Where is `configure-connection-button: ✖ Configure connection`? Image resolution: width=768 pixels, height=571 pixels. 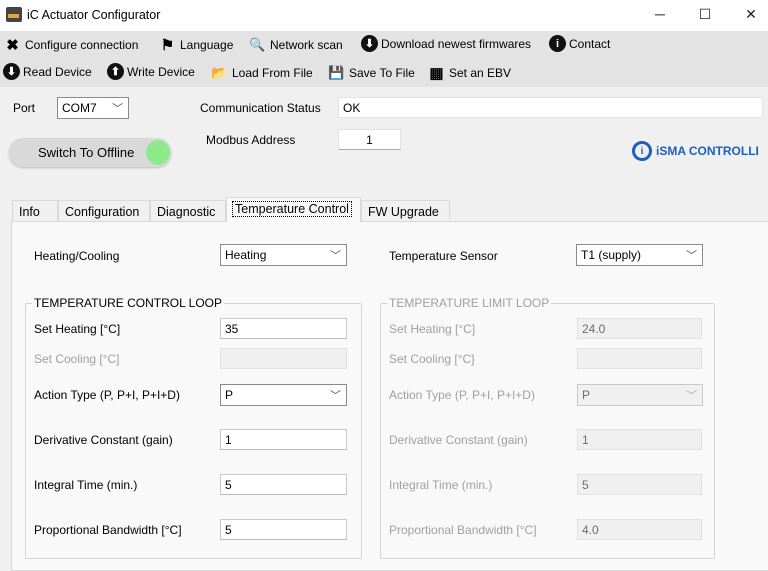 configure-connection-button: ✖ Configure connection is located at coordinates (70, 44).